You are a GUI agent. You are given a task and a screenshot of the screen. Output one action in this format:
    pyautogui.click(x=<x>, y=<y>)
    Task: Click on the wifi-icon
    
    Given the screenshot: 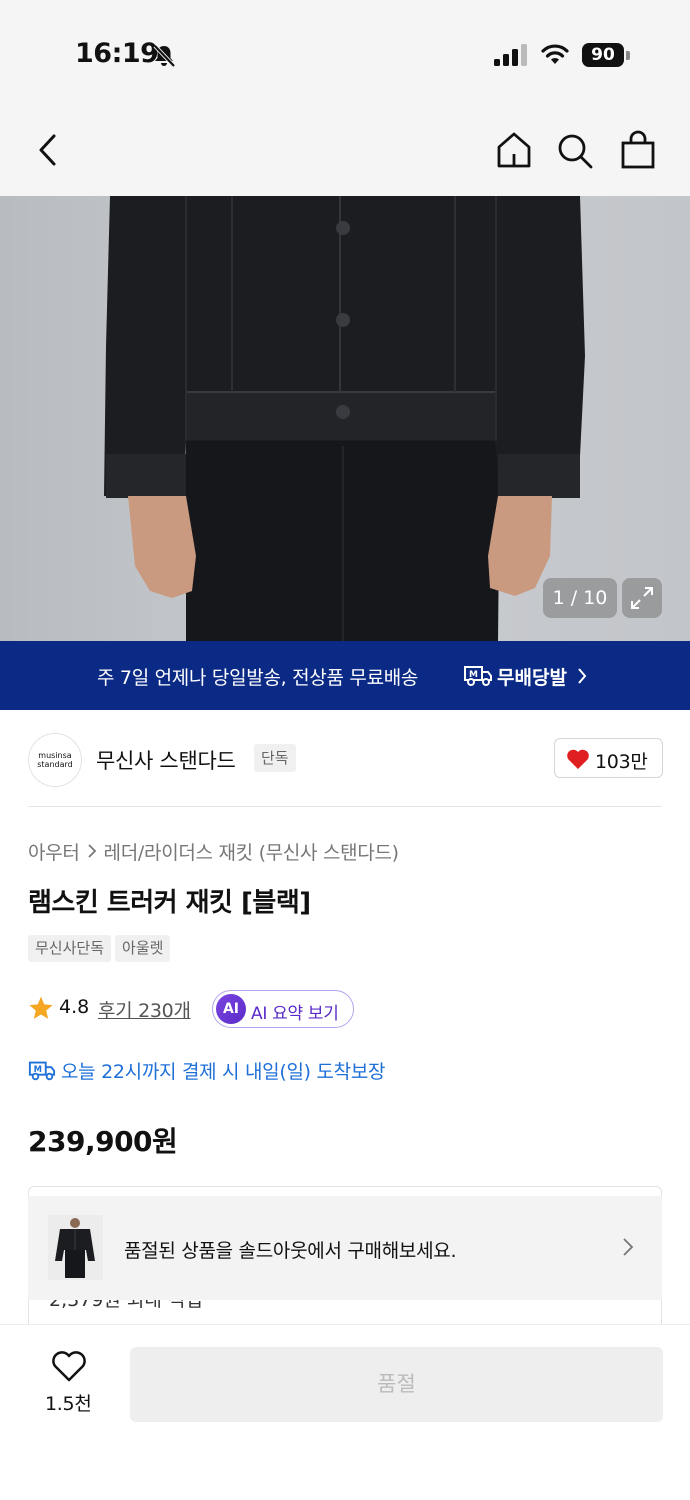 What is the action you would take?
    pyautogui.click(x=555, y=54)
    